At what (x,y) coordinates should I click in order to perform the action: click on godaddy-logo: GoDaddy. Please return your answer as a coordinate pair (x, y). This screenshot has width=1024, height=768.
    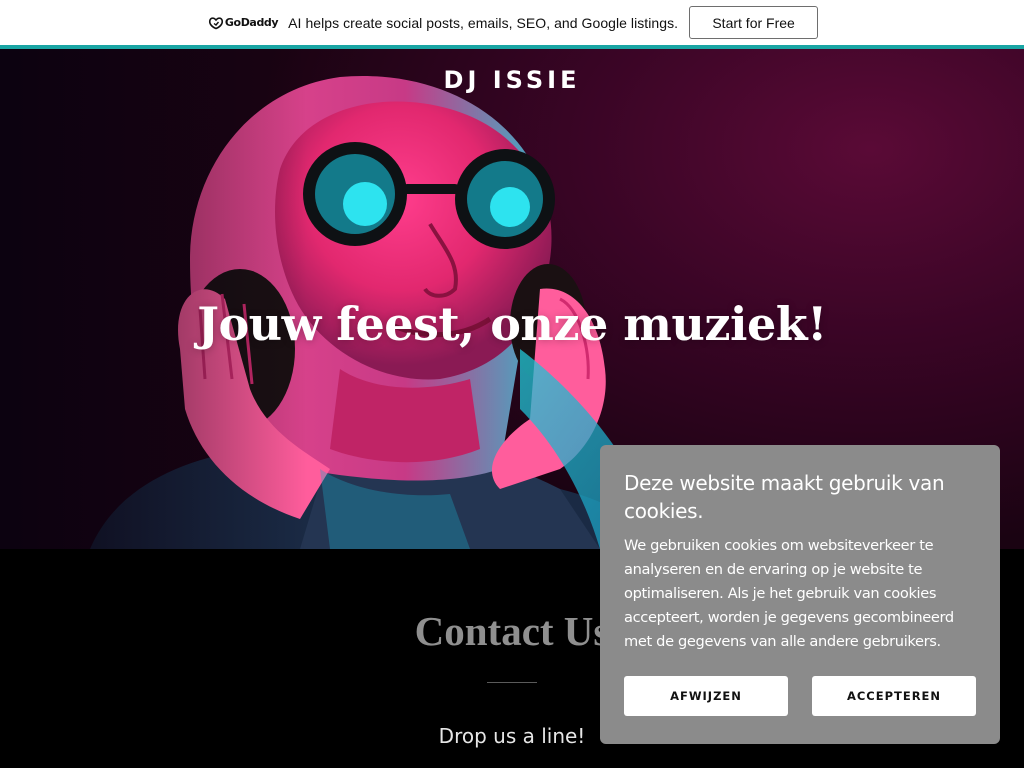
    Looking at the image, I should click on (243, 23).